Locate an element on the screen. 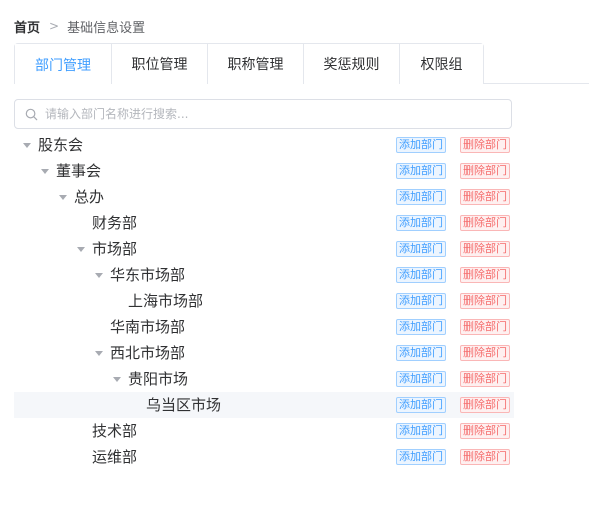 This screenshot has width=589, height=525. tab-position: 职位管理 is located at coordinates (159, 64).